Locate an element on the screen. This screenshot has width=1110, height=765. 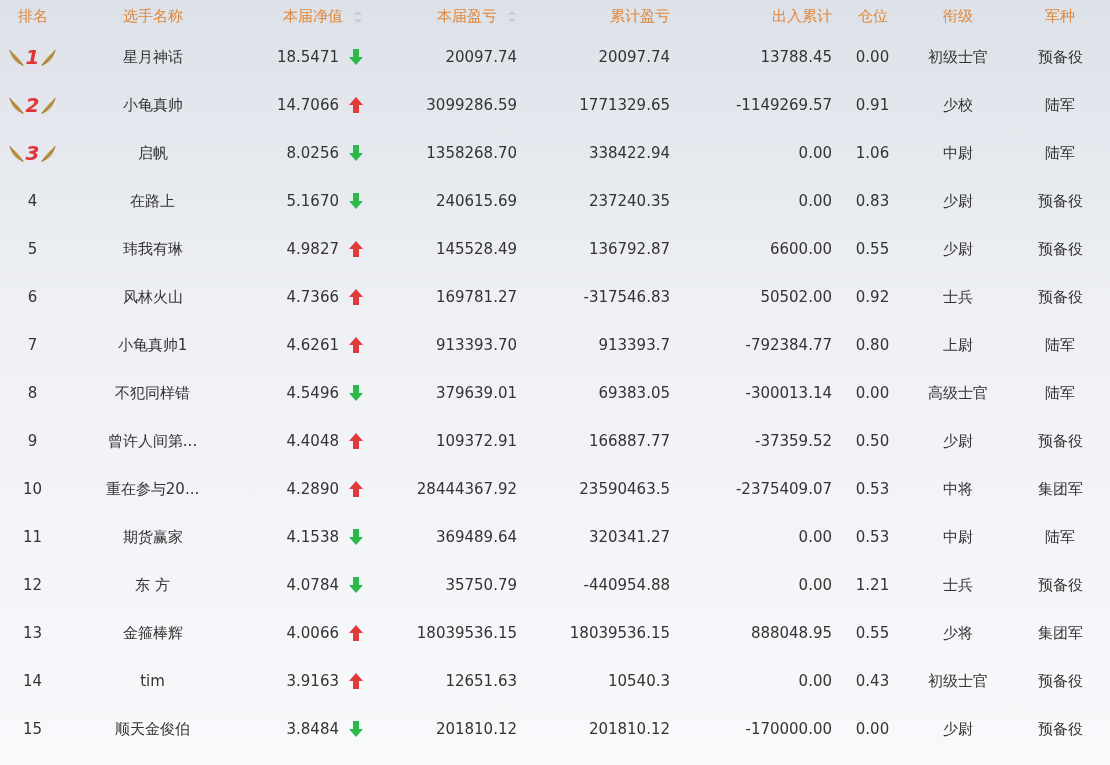
military-rank: 少将 is located at coordinates (957, 633).